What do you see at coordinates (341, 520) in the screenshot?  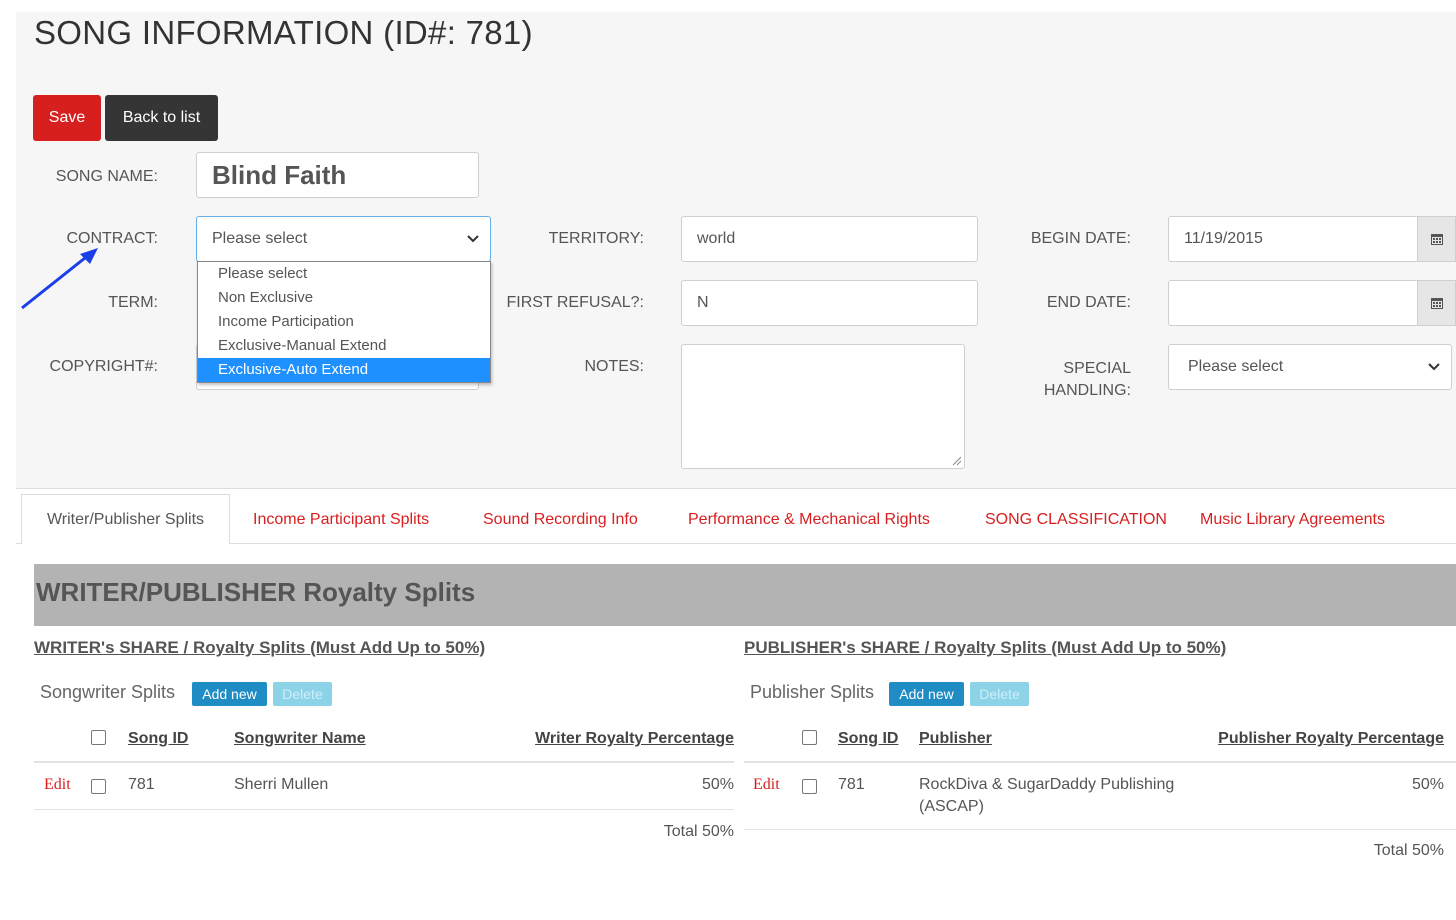 I see `tab-income-participant-splits: Income Participant Splits` at bounding box center [341, 520].